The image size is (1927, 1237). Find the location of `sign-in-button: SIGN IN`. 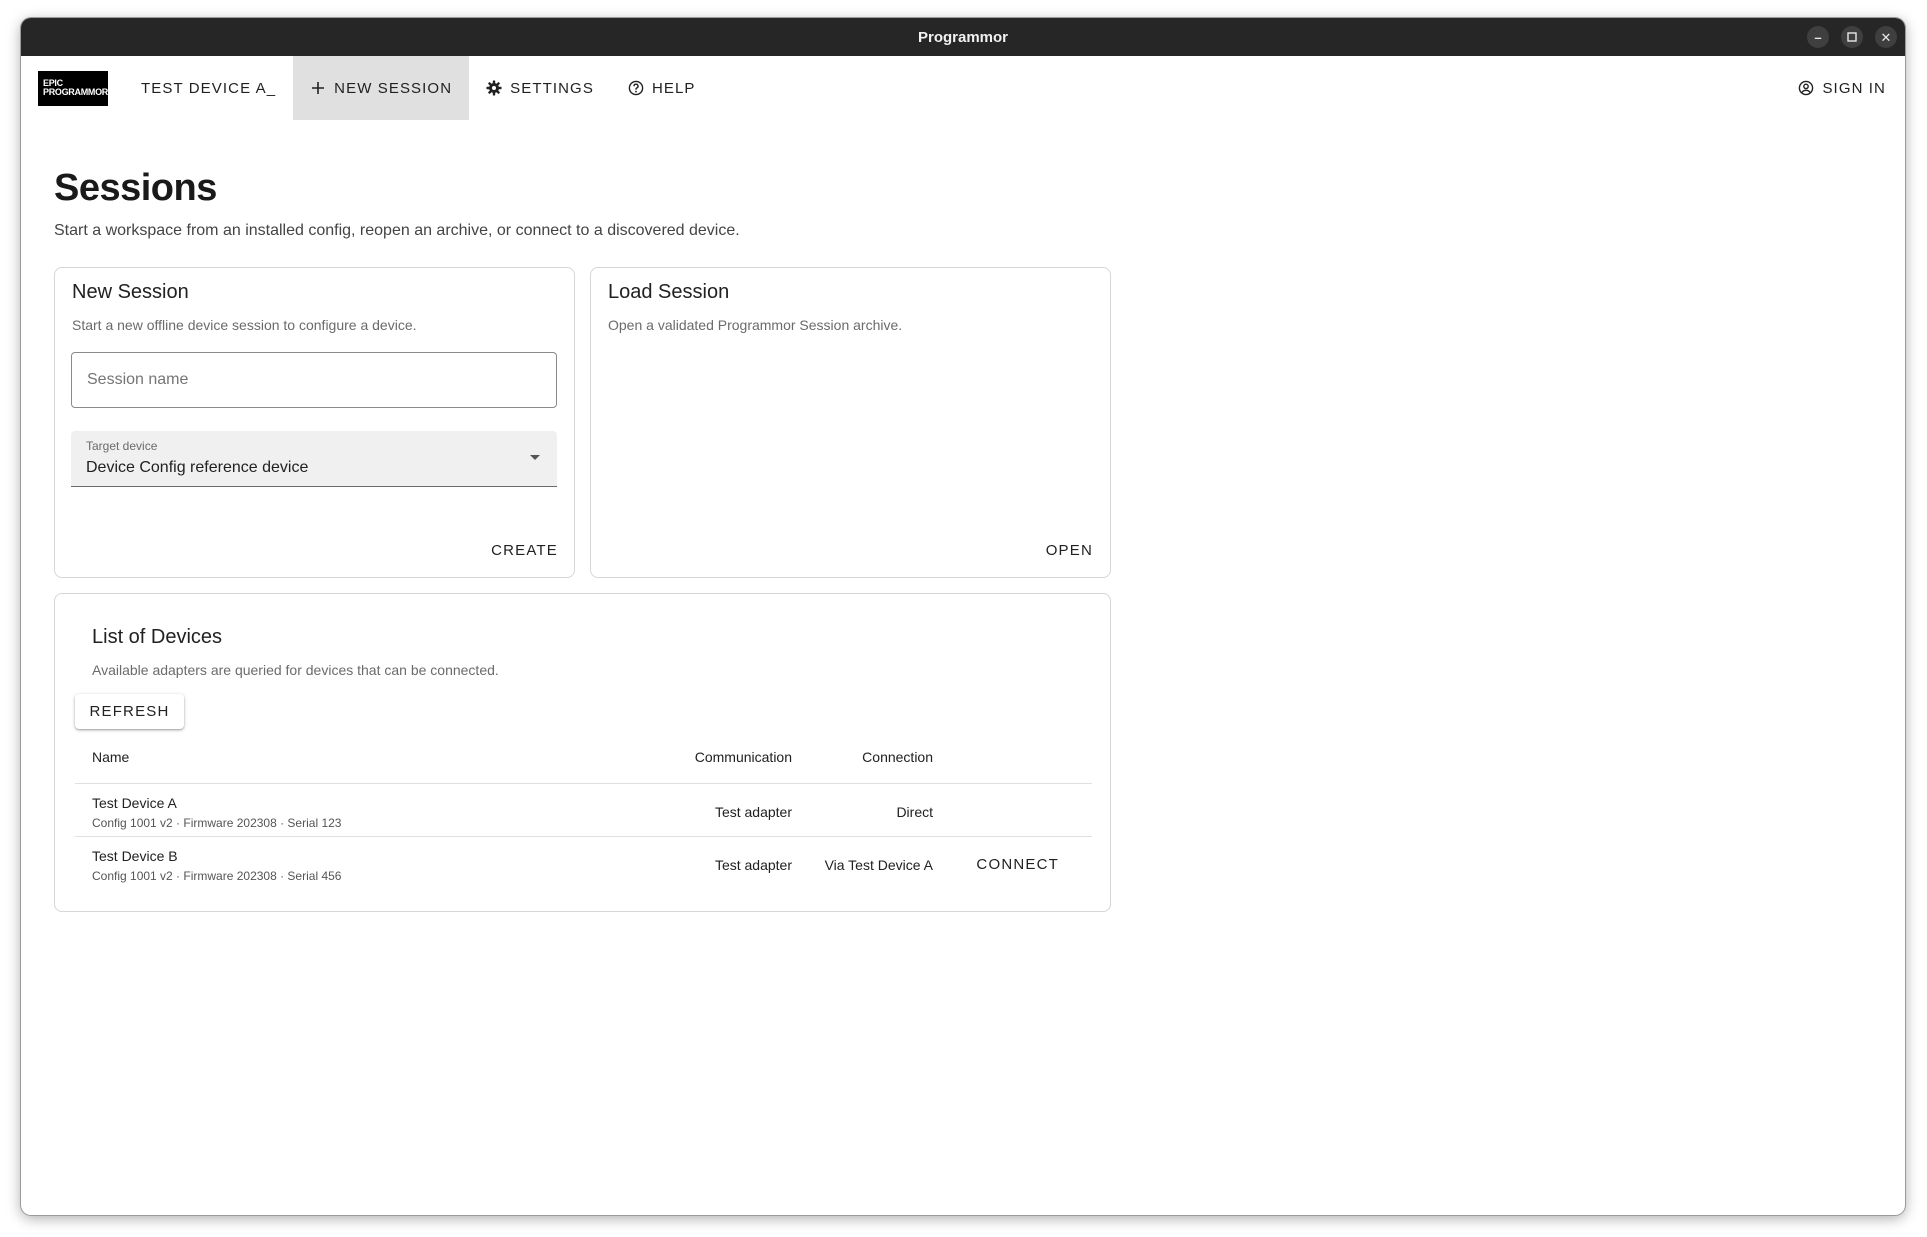

sign-in-button: SIGN IN is located at coordinates (1842, 88).